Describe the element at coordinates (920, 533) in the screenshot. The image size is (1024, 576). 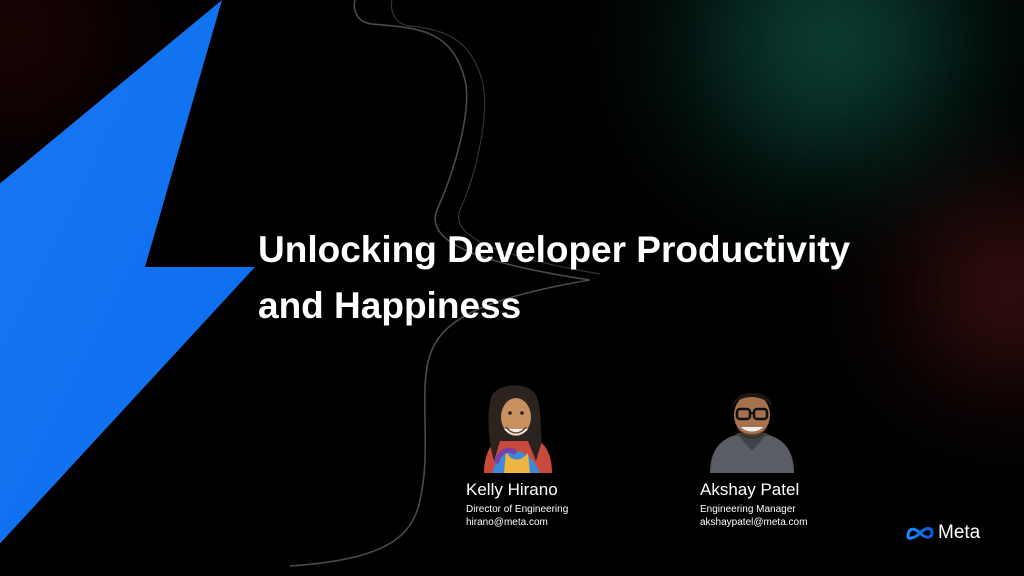
I see `meta-infinity-icon` at that location.